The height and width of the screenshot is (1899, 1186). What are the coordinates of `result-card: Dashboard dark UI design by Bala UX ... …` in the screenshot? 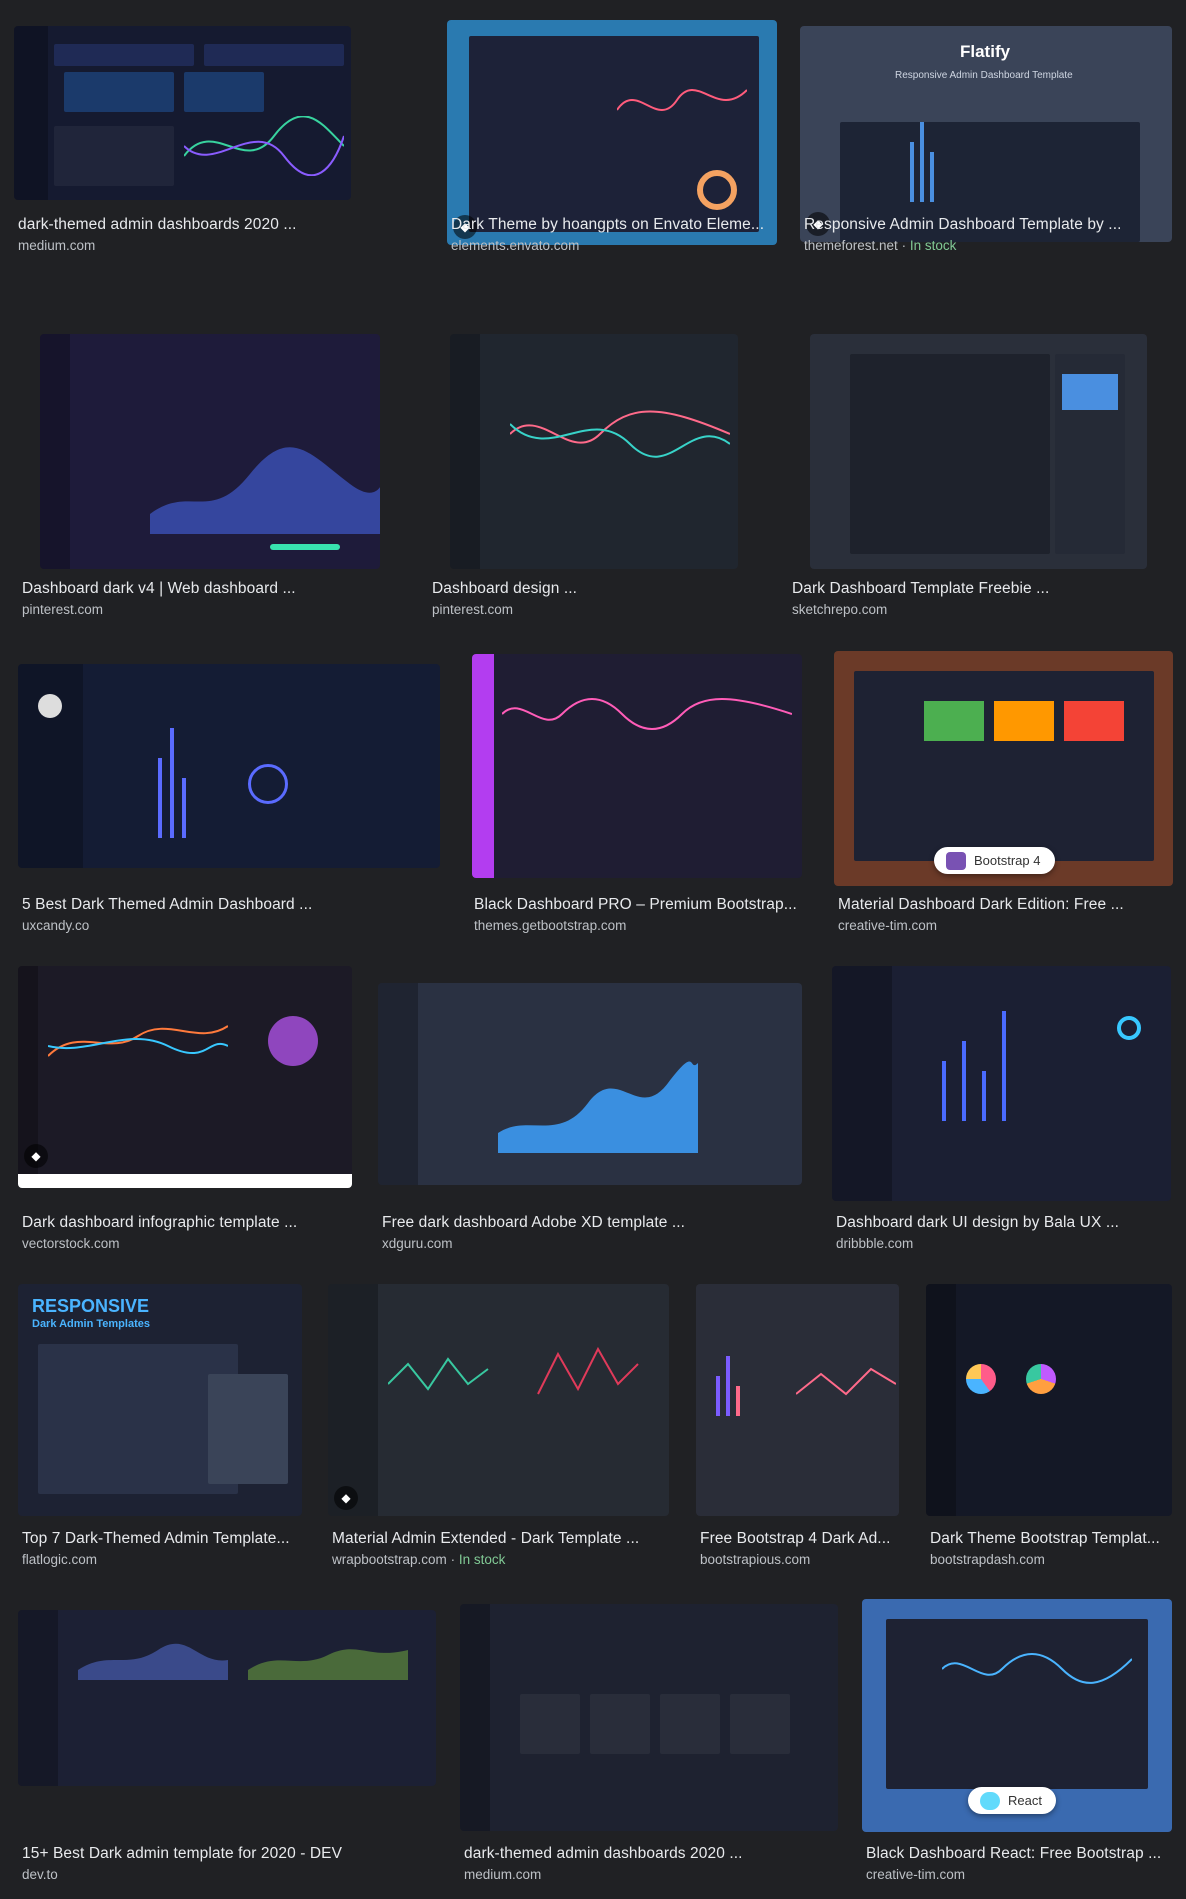 It's located at (1004, 1111).